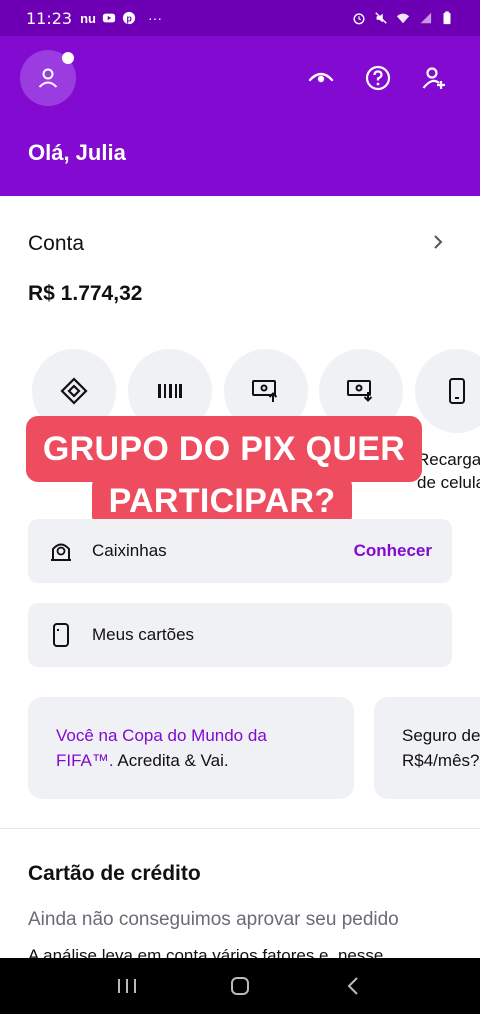  What do you see at coordinates (155, 18) in the screenshot?
I see `more-icon: ···` at bounding box center [155, 18].